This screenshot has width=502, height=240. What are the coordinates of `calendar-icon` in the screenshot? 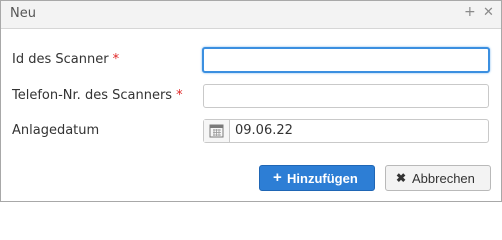 It's located at (216, 131).